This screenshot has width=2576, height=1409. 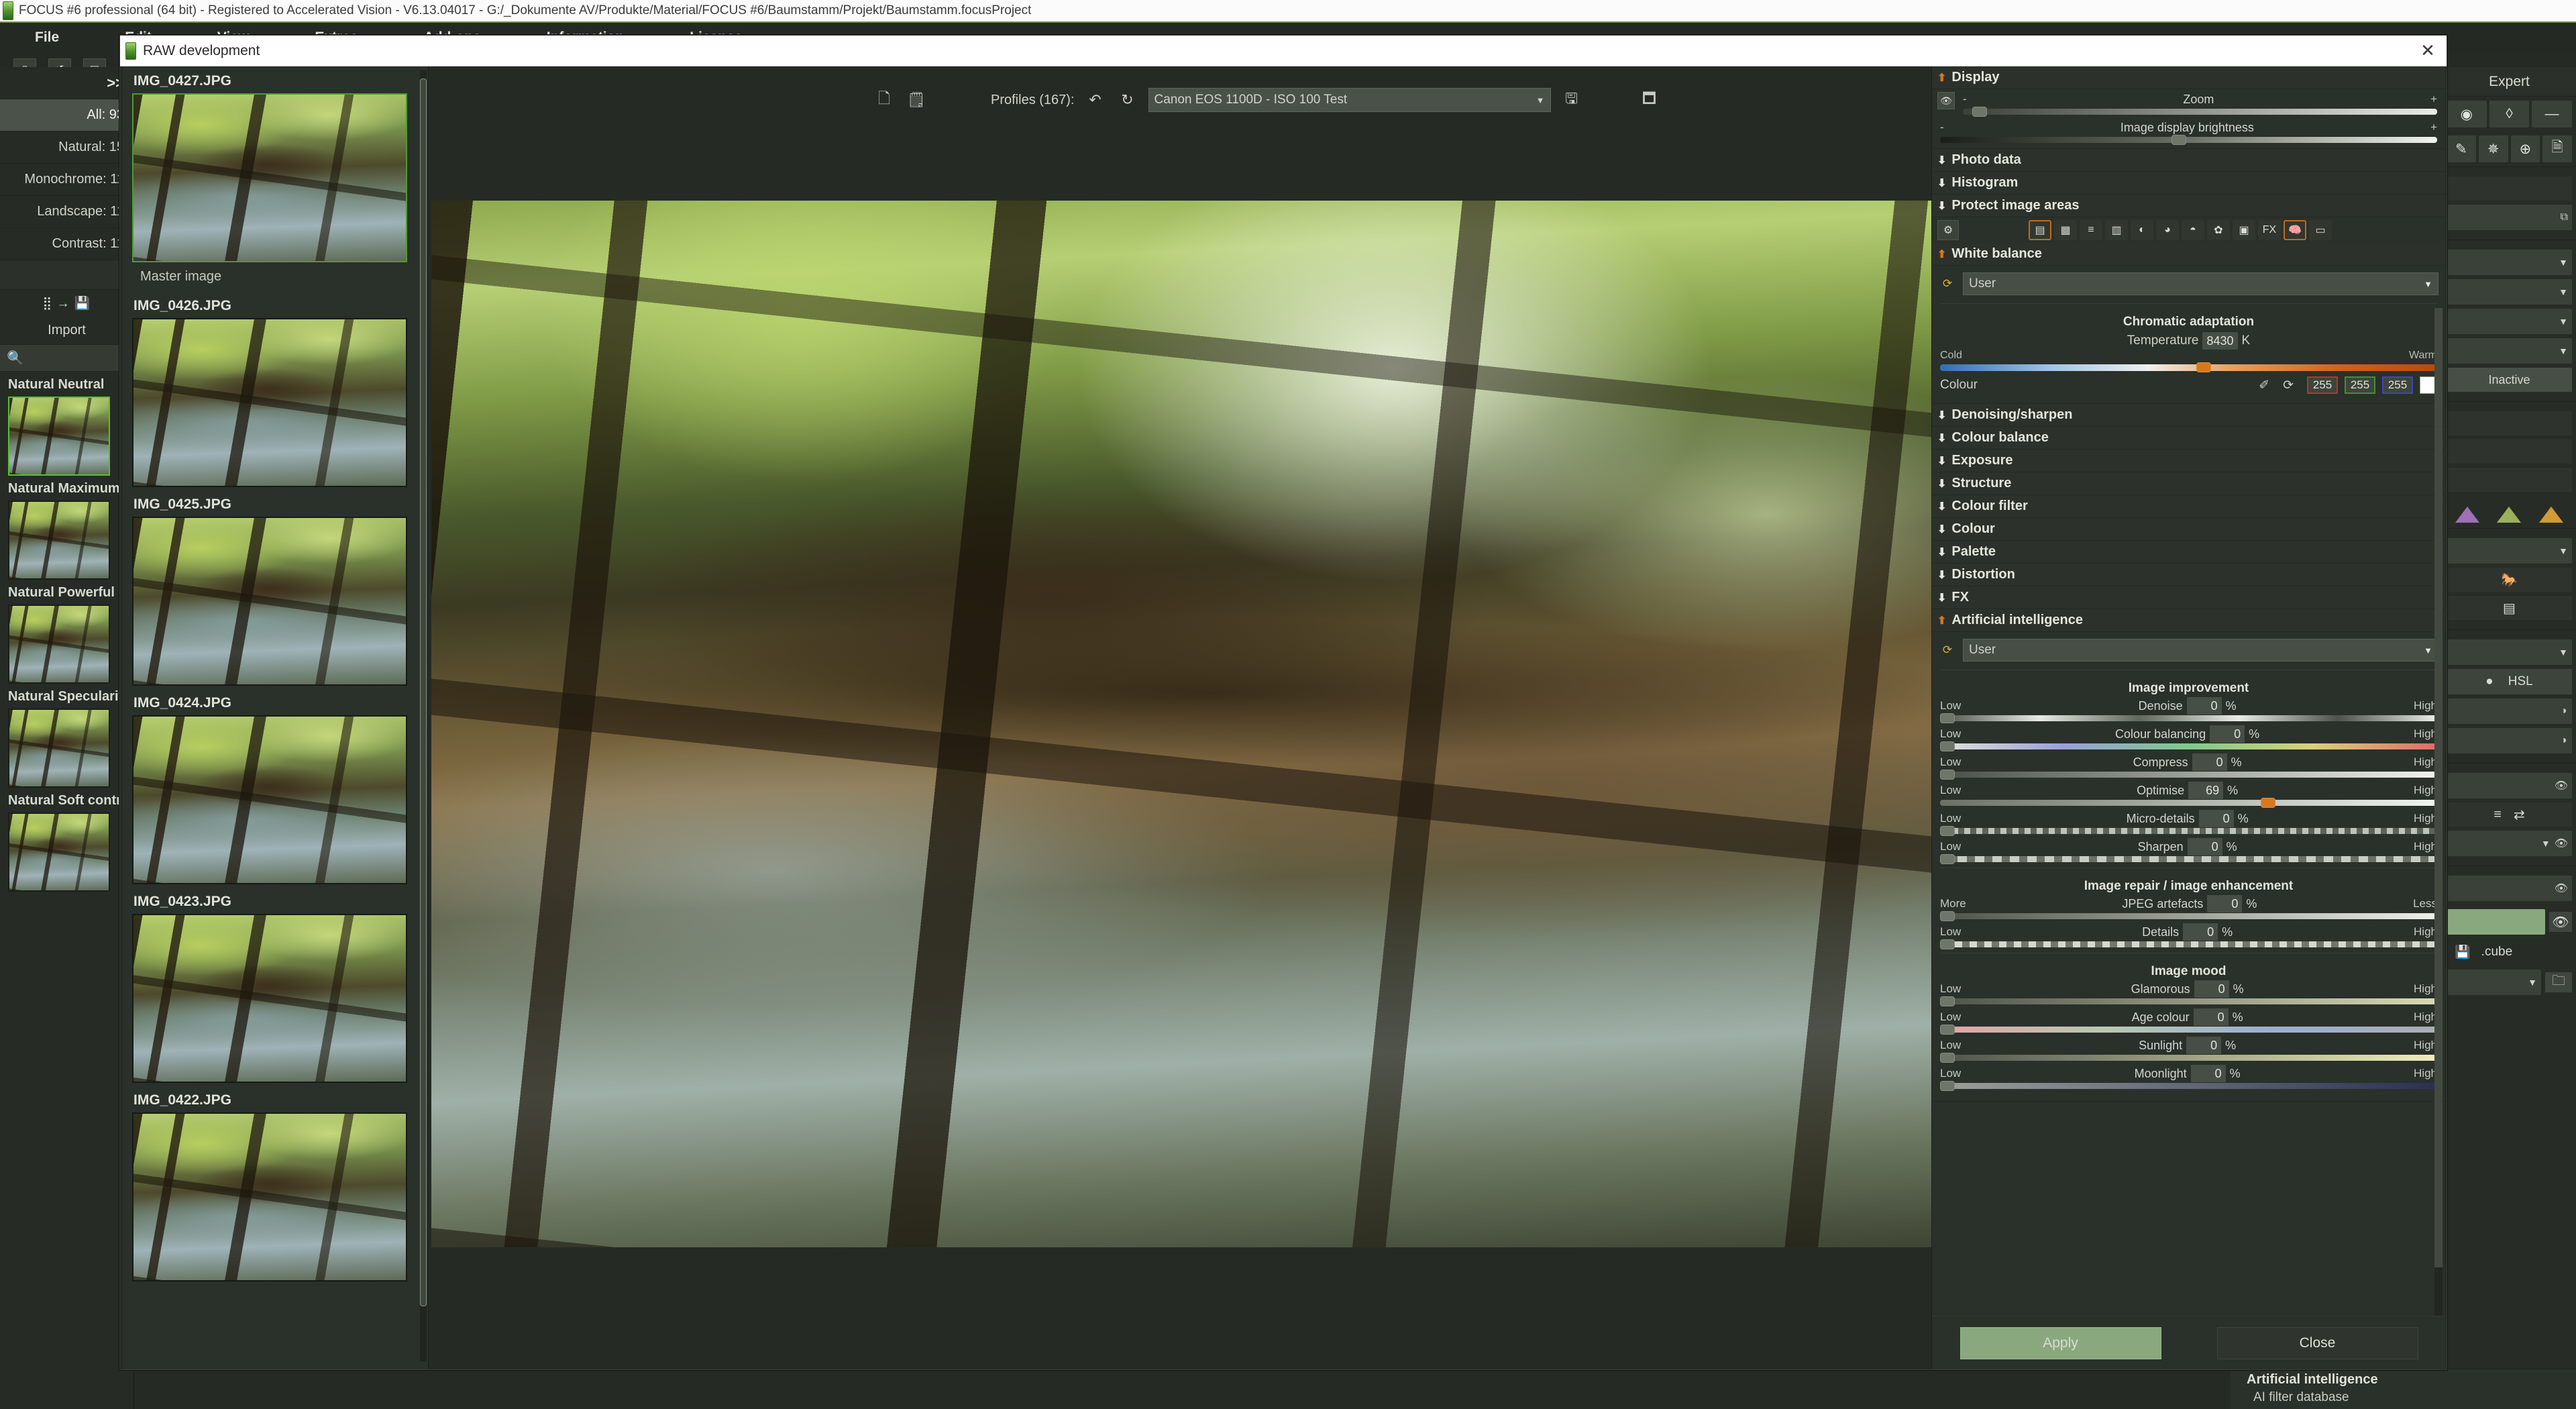 I want to click on expert-dropdown-7: ▼, so click(x=2494, y=982).